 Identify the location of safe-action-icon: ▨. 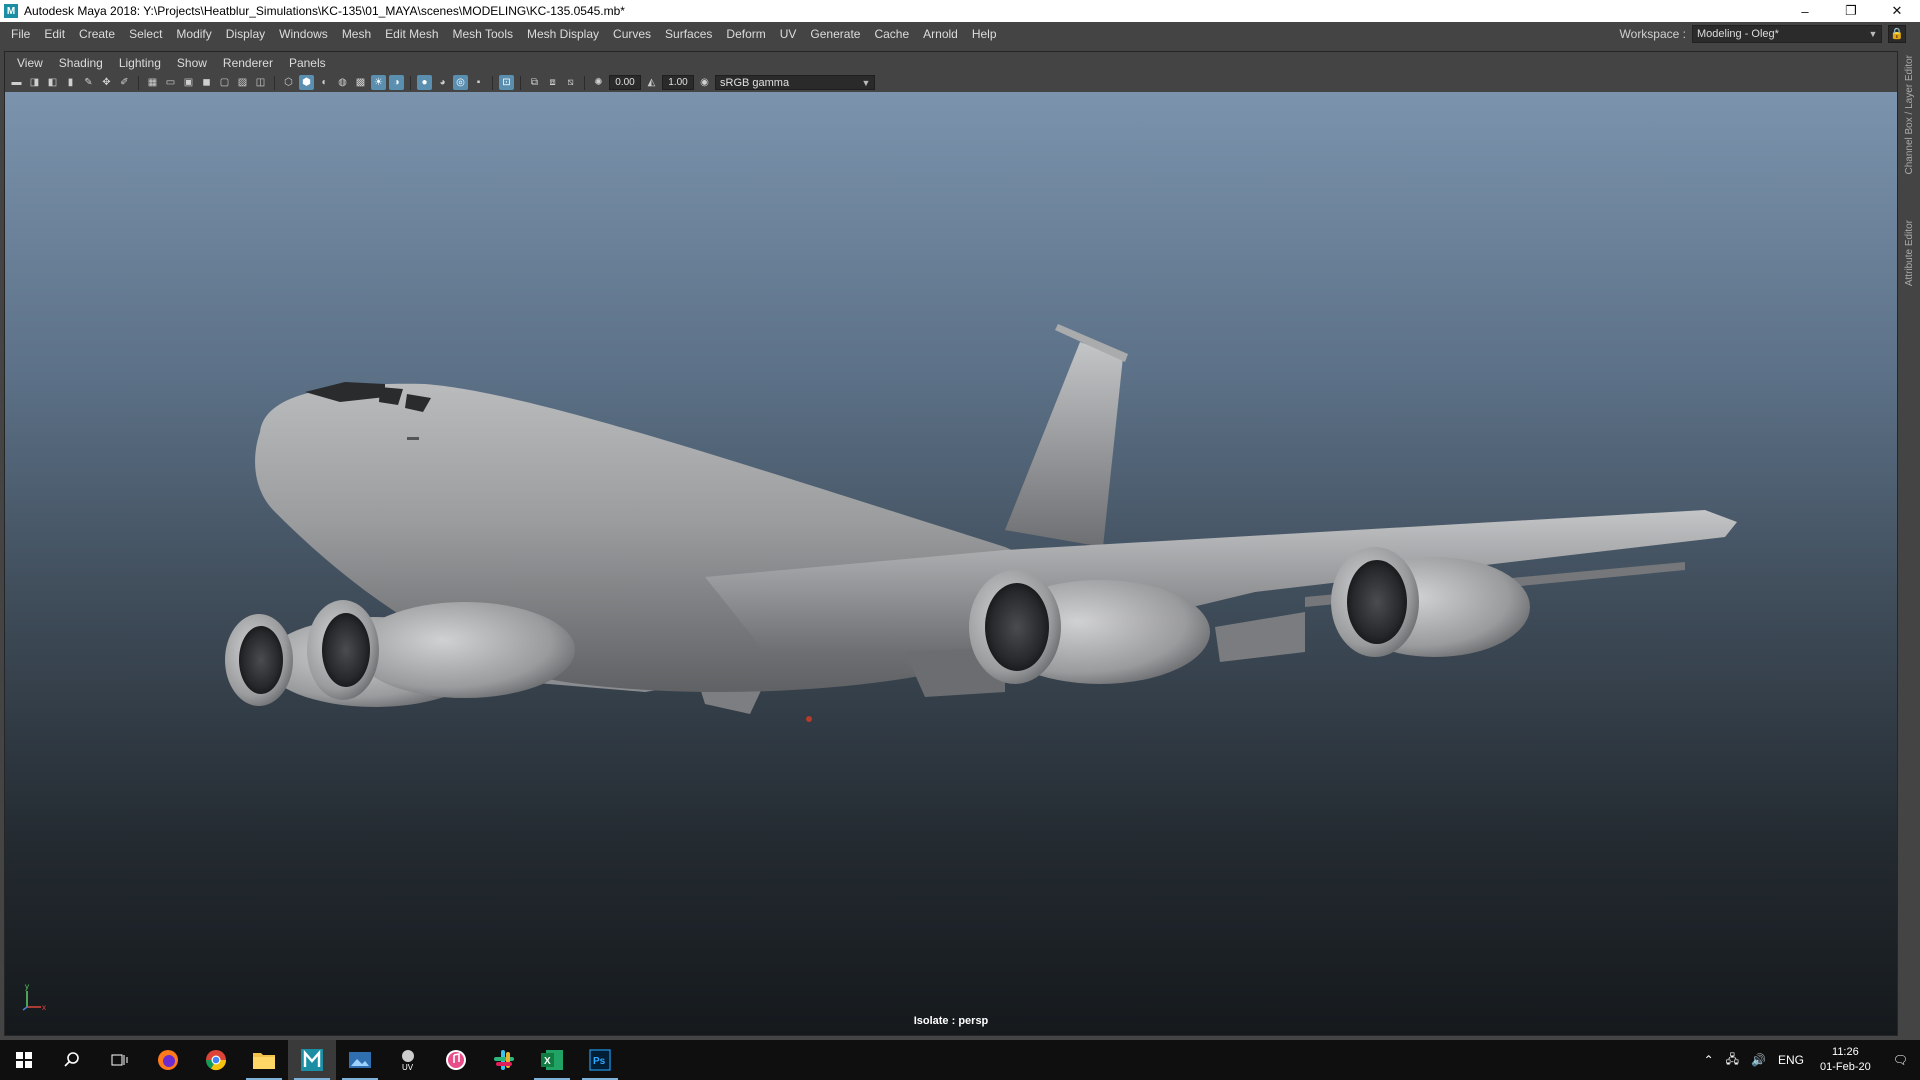
(242, 82).